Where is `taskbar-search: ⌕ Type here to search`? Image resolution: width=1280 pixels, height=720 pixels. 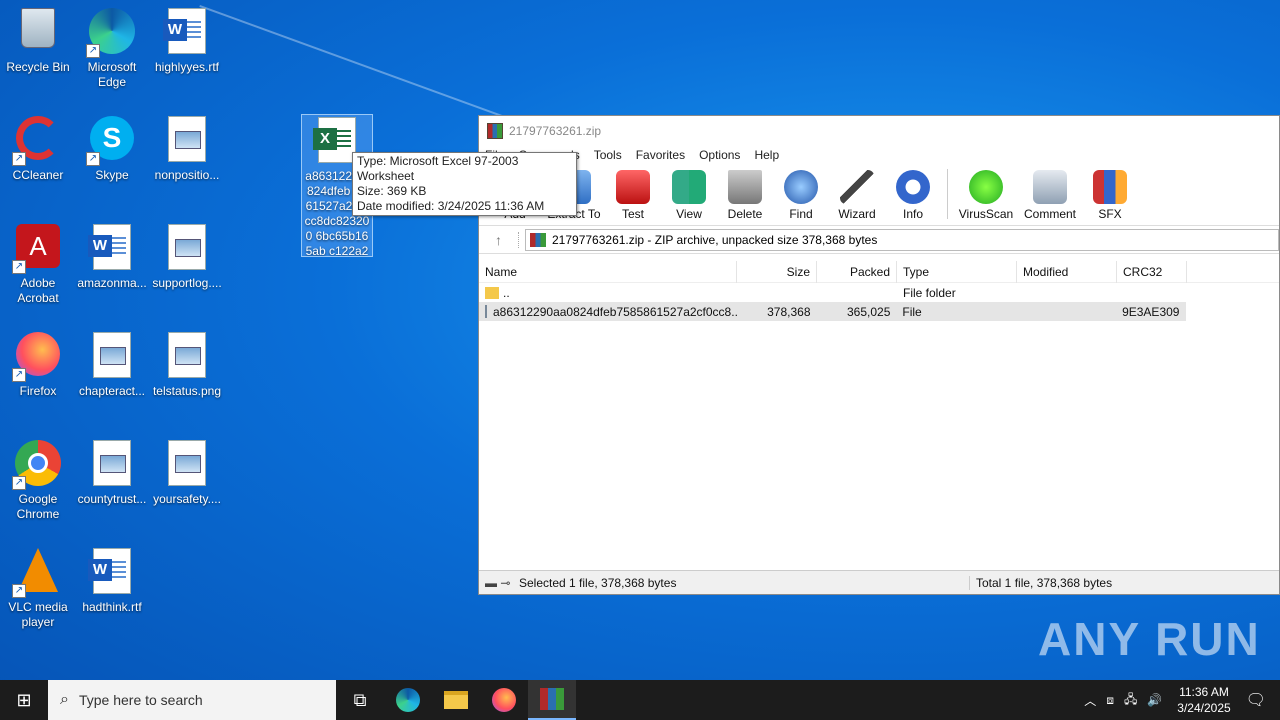 taskbar-search: ⌕ Type here to search is located at coordinates (192, 700).